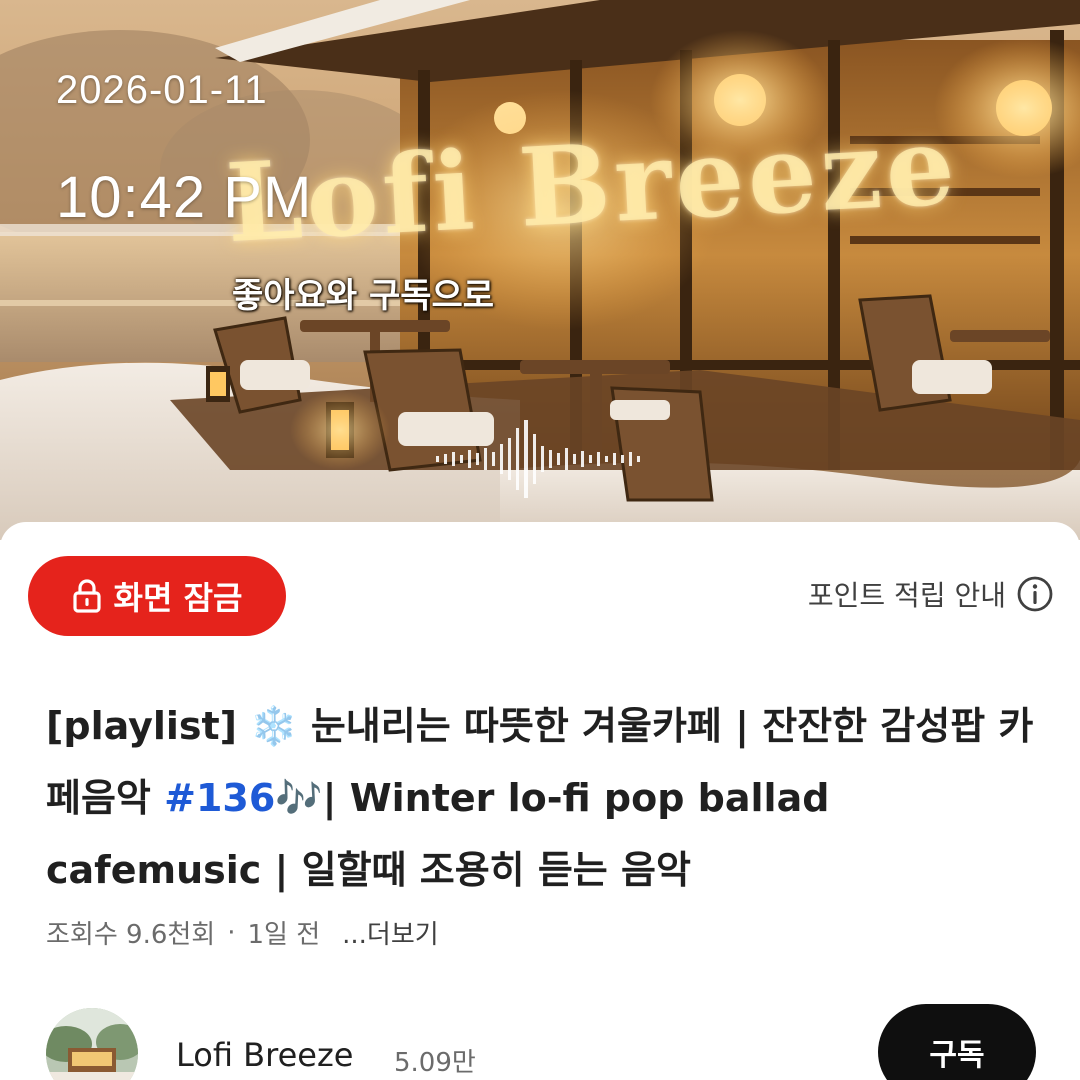  I want to click on video-meta: 조회수 9.6천회 · 1일 전 ...더보기, so click(242, 932).